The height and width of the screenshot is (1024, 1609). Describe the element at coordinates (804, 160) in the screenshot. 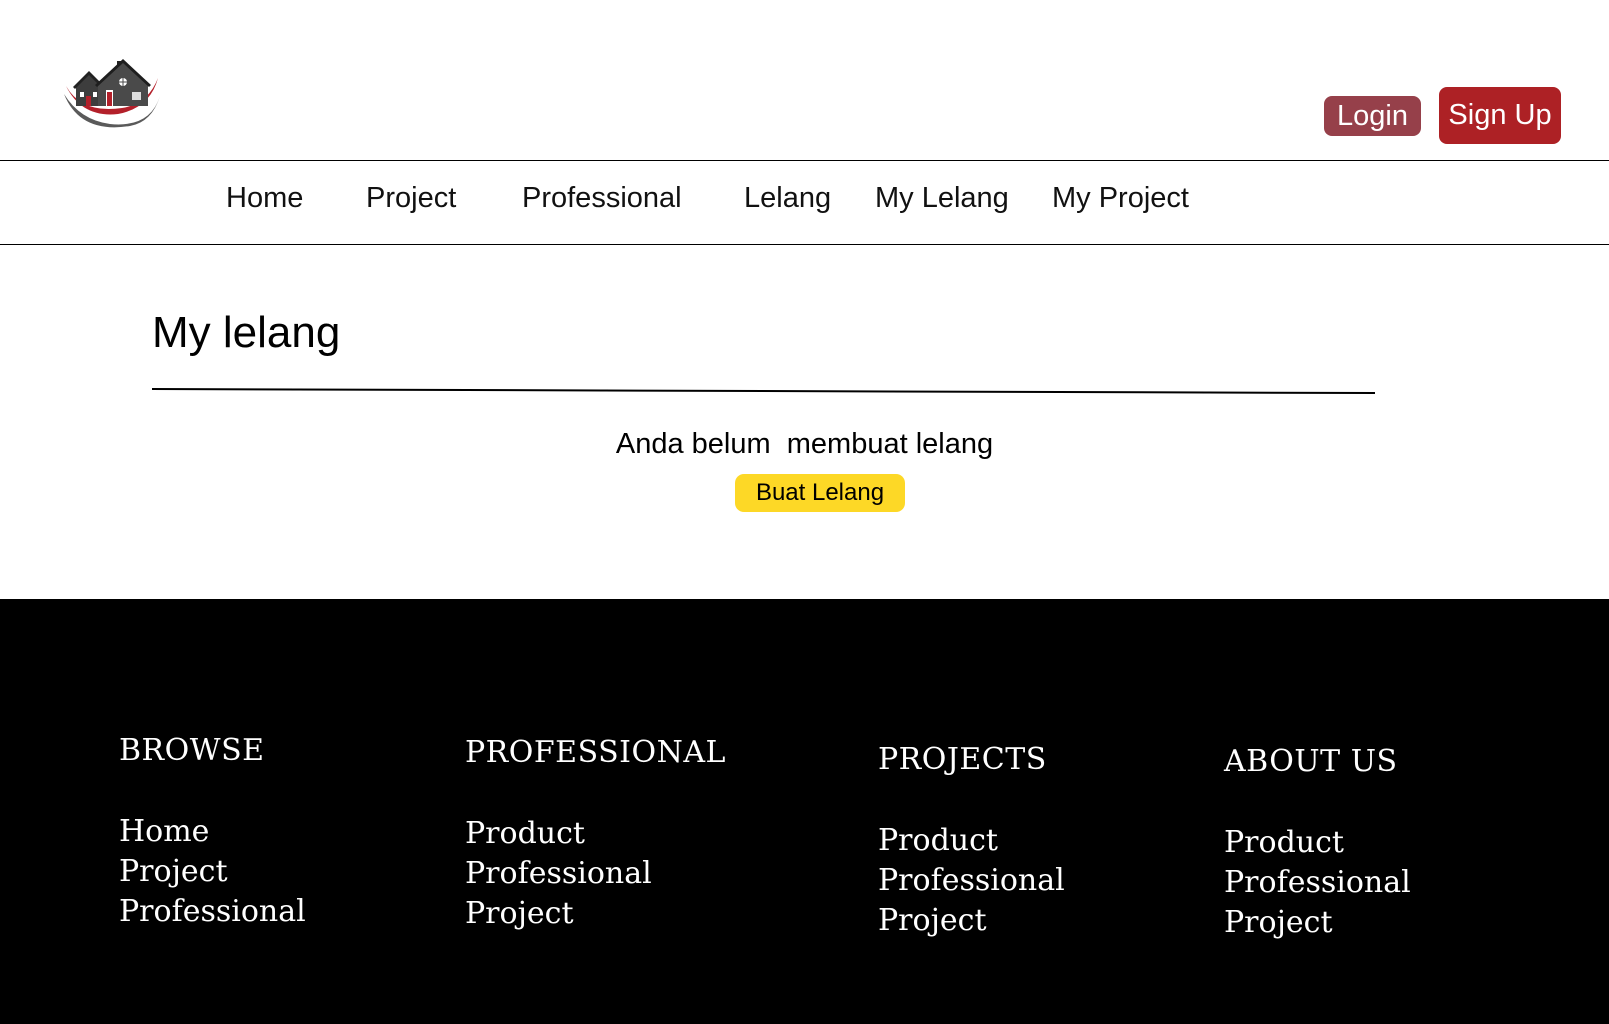

I see `header-divider` at that location.